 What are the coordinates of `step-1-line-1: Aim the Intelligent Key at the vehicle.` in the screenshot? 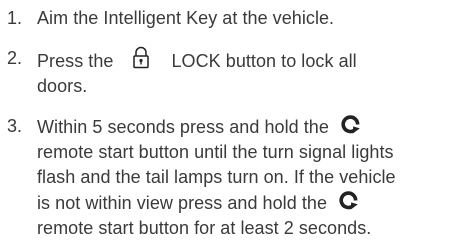 It's located at (186, 18).